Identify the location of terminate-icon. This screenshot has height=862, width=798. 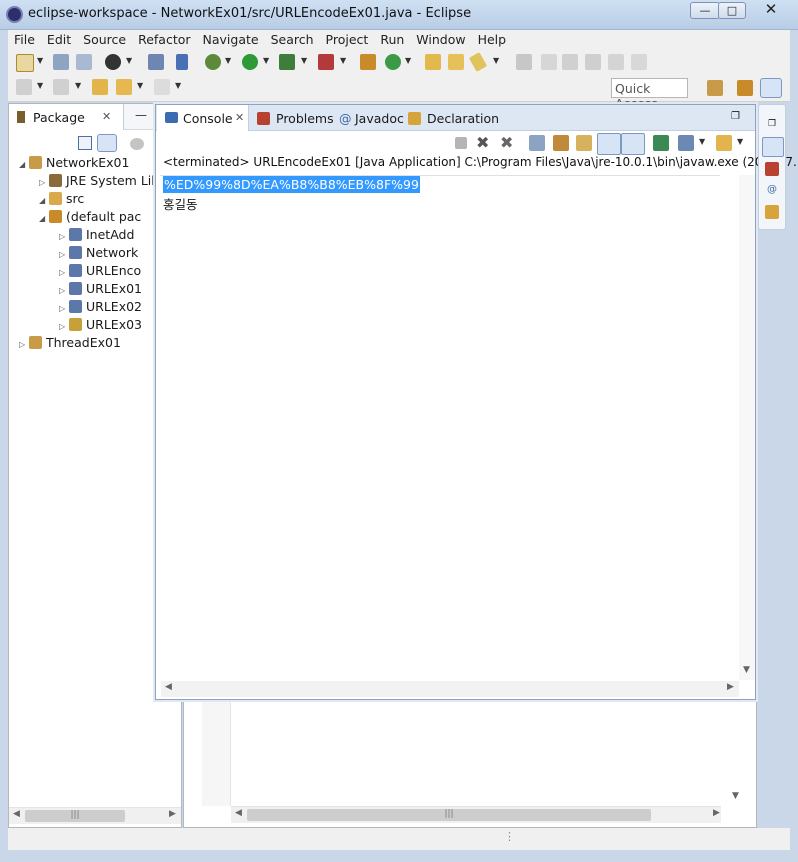
(461, 143).